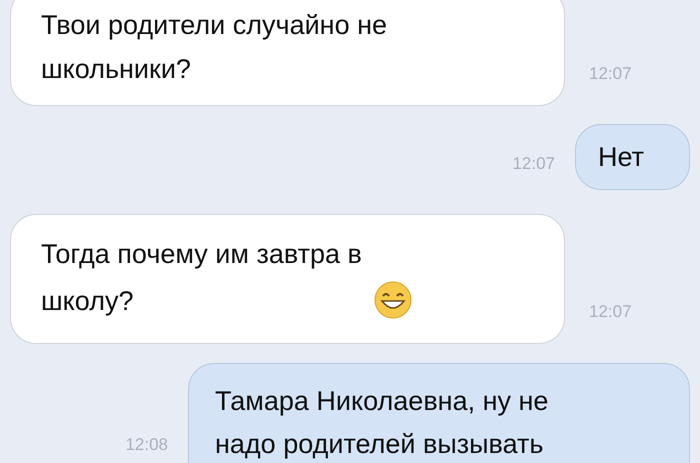  Describe the element at coordinates (214, 47) in the screenshot. I see `message-text: Твои родители случайно не школьники?` at that location.